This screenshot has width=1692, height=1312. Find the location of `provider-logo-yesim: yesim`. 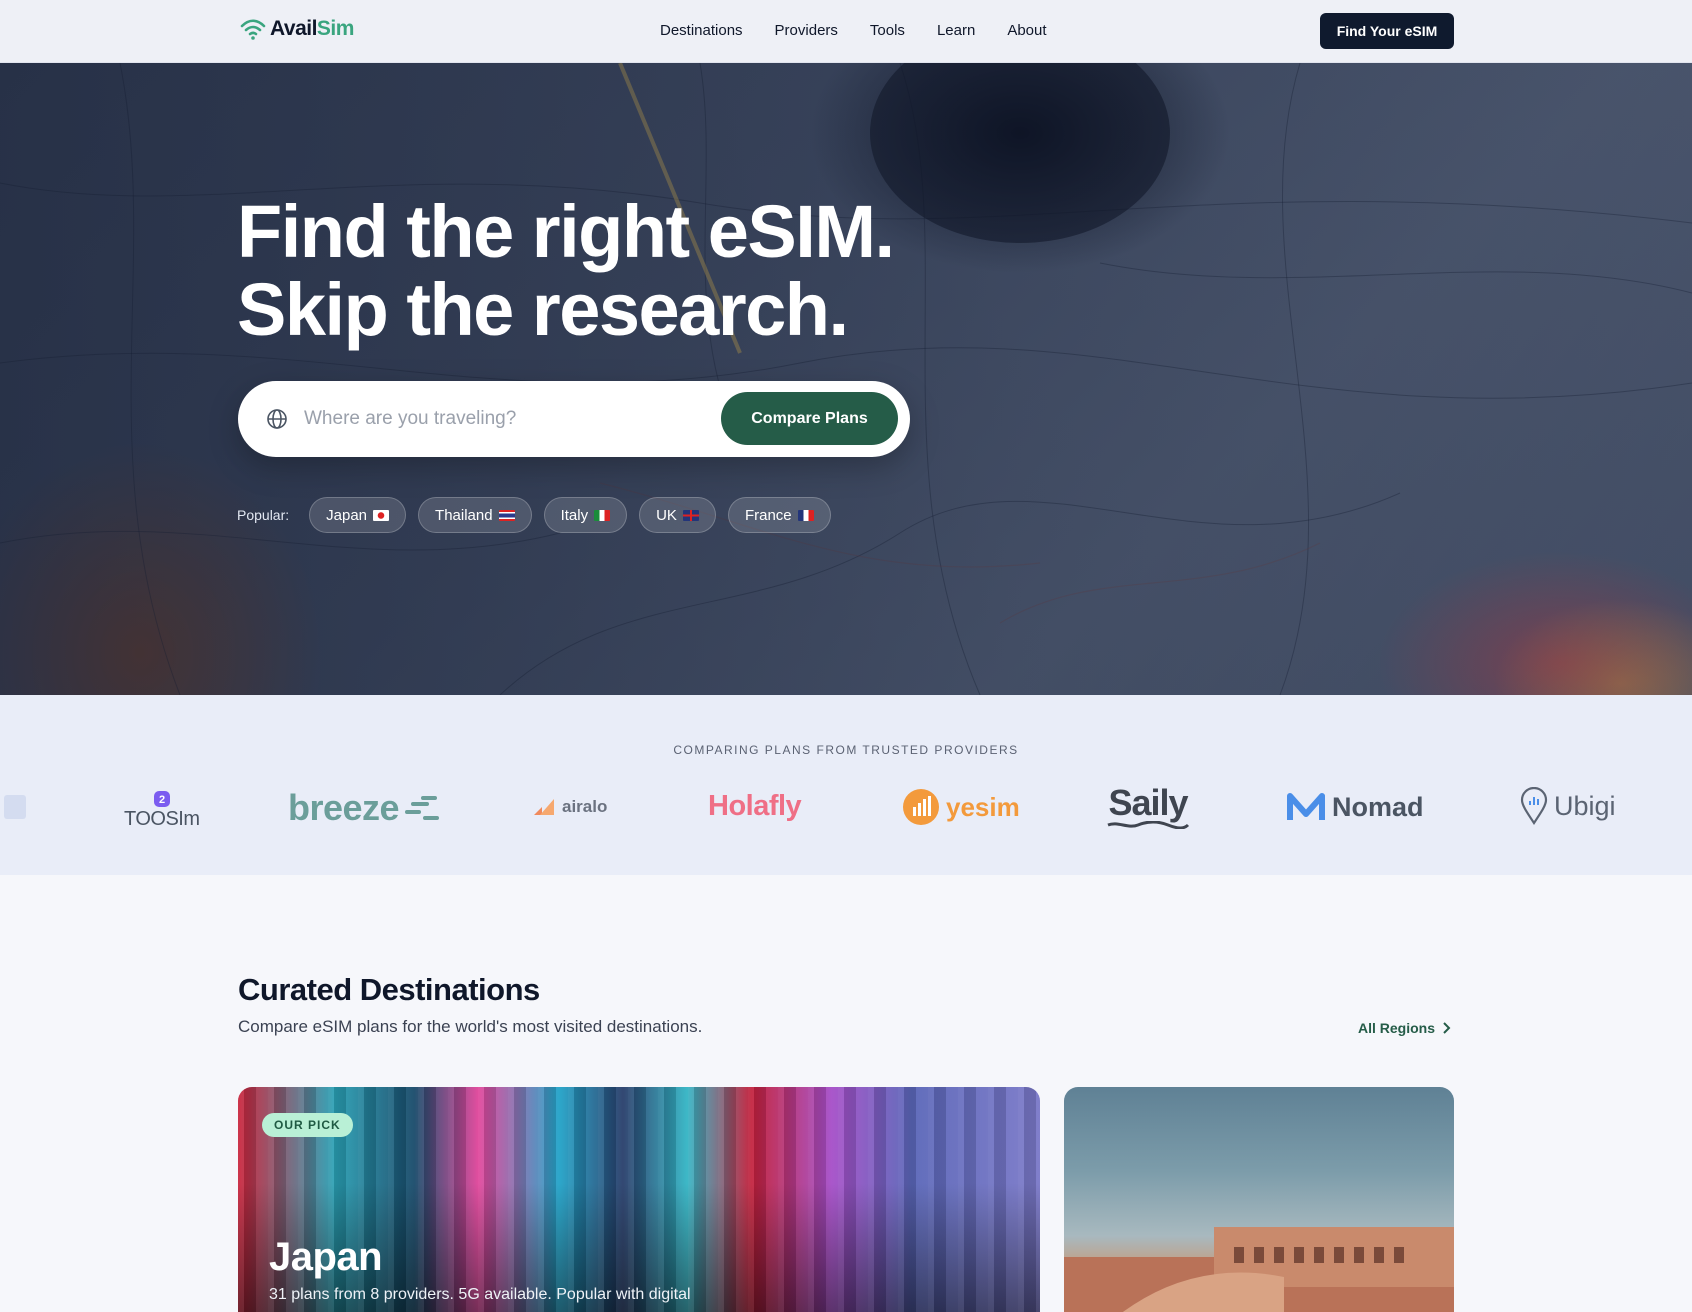

provider-logo-yesim: yesim is located at coordinates (961, 807).